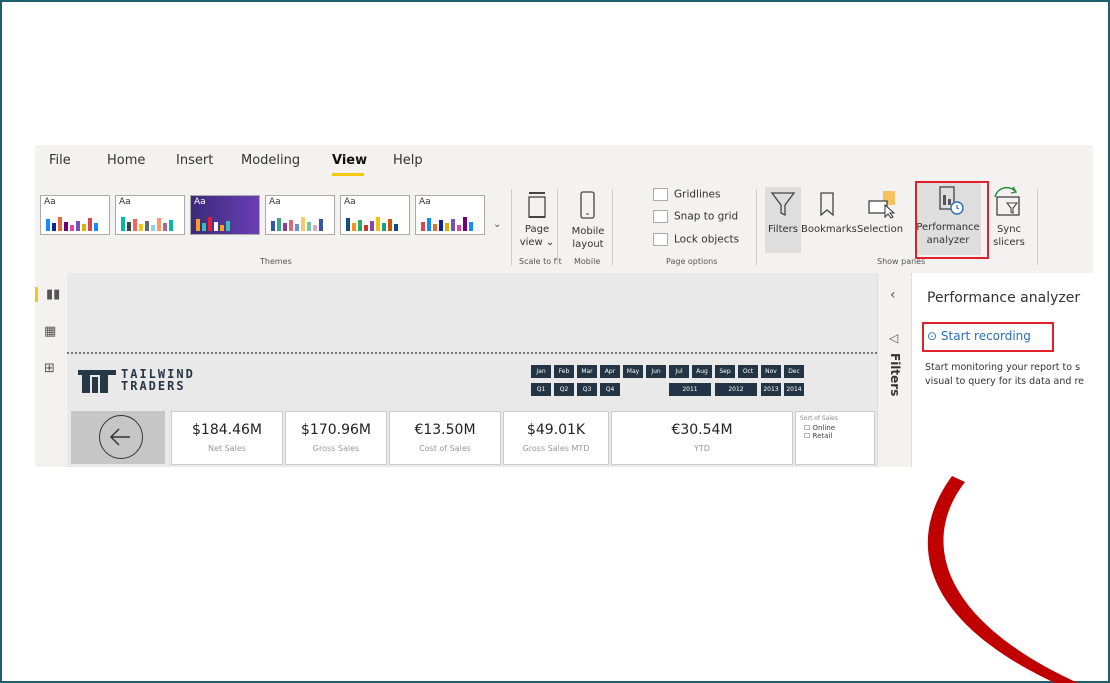  I want to click on sync-slicers-icon, so click(1007, 201).